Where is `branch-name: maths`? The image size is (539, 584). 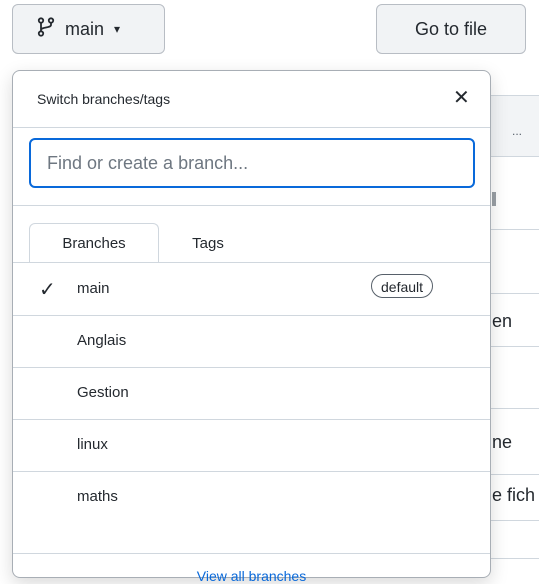
branch-name: maths is located at coordinates (97, 496).